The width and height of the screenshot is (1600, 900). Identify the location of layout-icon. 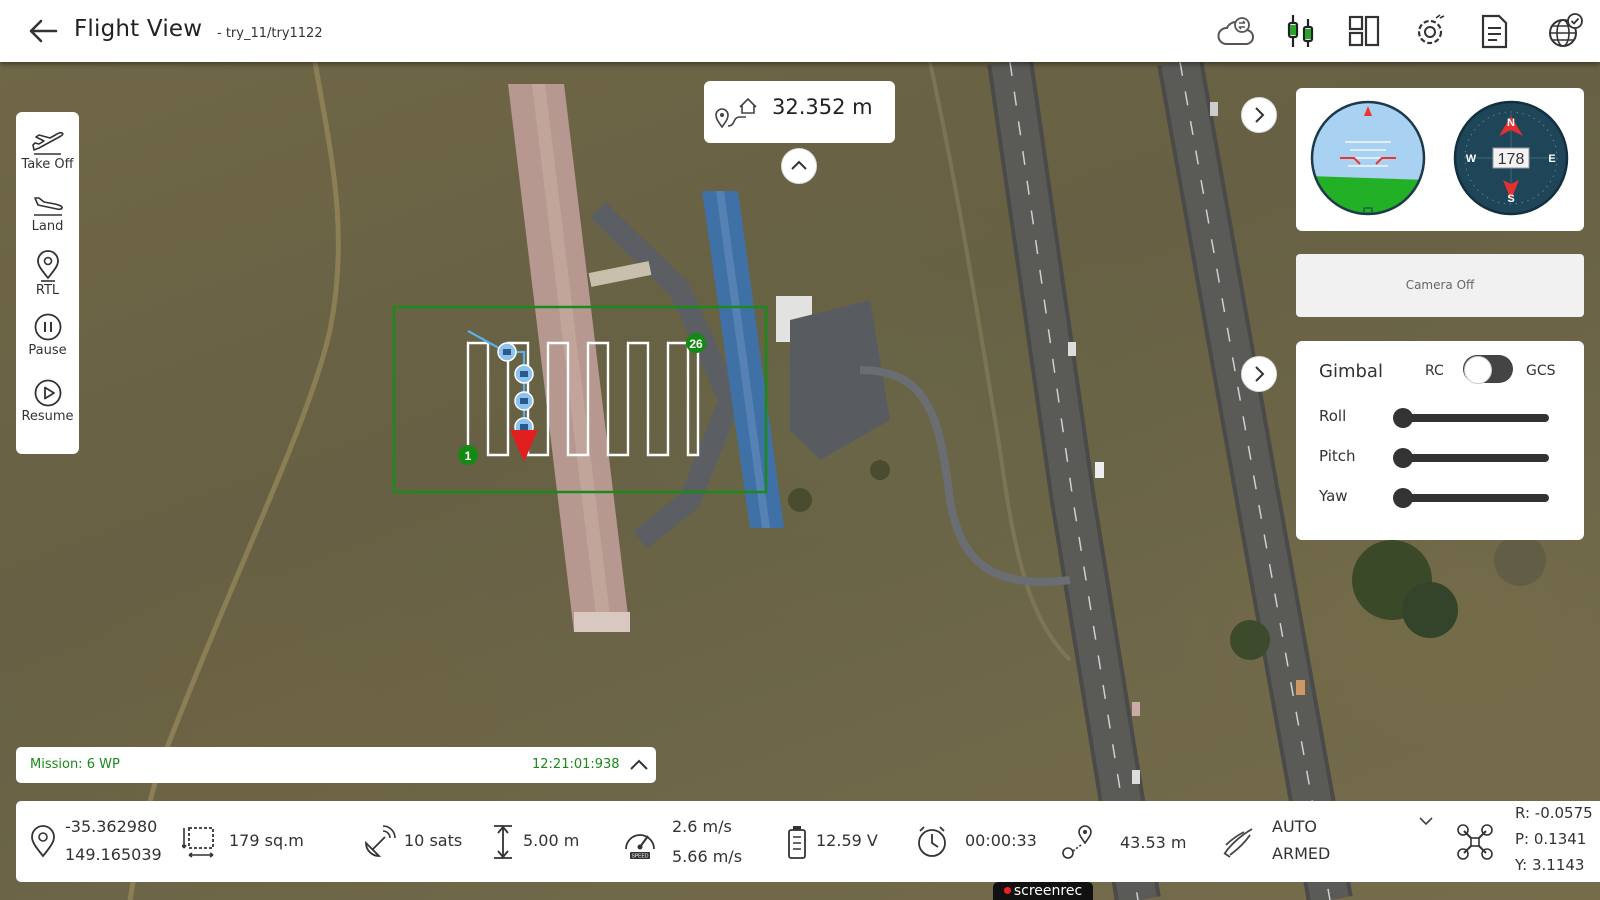
(1364, 31).